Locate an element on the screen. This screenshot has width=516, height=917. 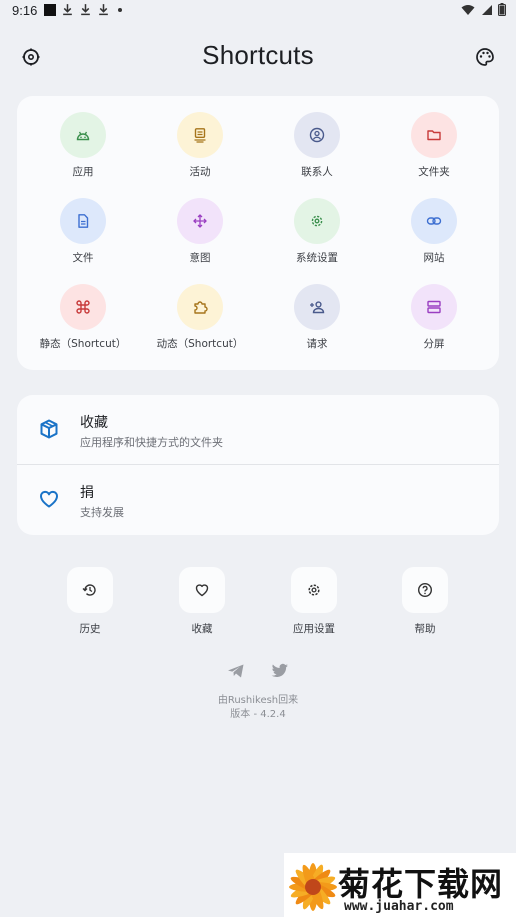
grid-item-request: 请求 is located at coordinates (317, 309).